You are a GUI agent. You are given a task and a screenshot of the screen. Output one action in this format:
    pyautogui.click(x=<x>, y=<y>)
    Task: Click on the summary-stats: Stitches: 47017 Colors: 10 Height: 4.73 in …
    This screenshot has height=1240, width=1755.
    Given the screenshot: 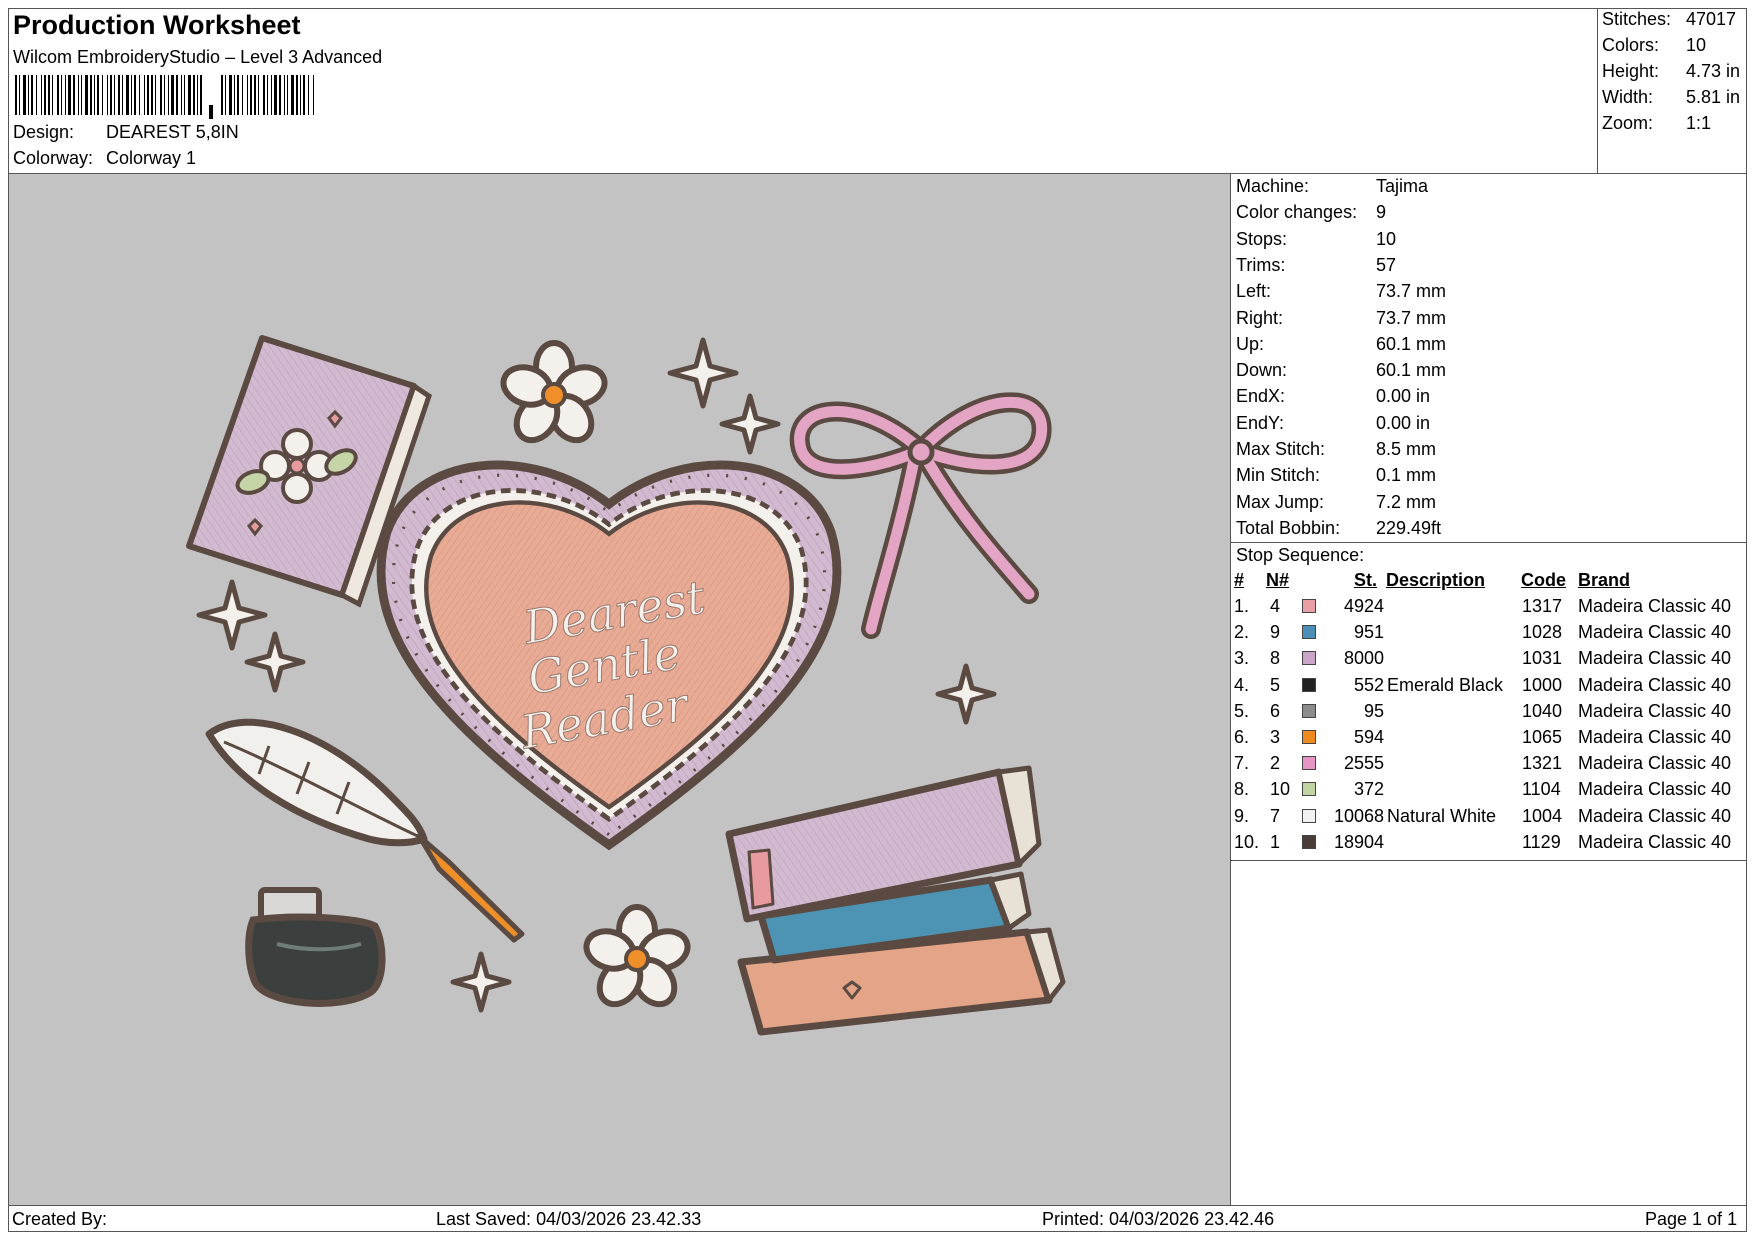 What is the action you would take?
    pyautogui.click(x=1672, y=91)
    